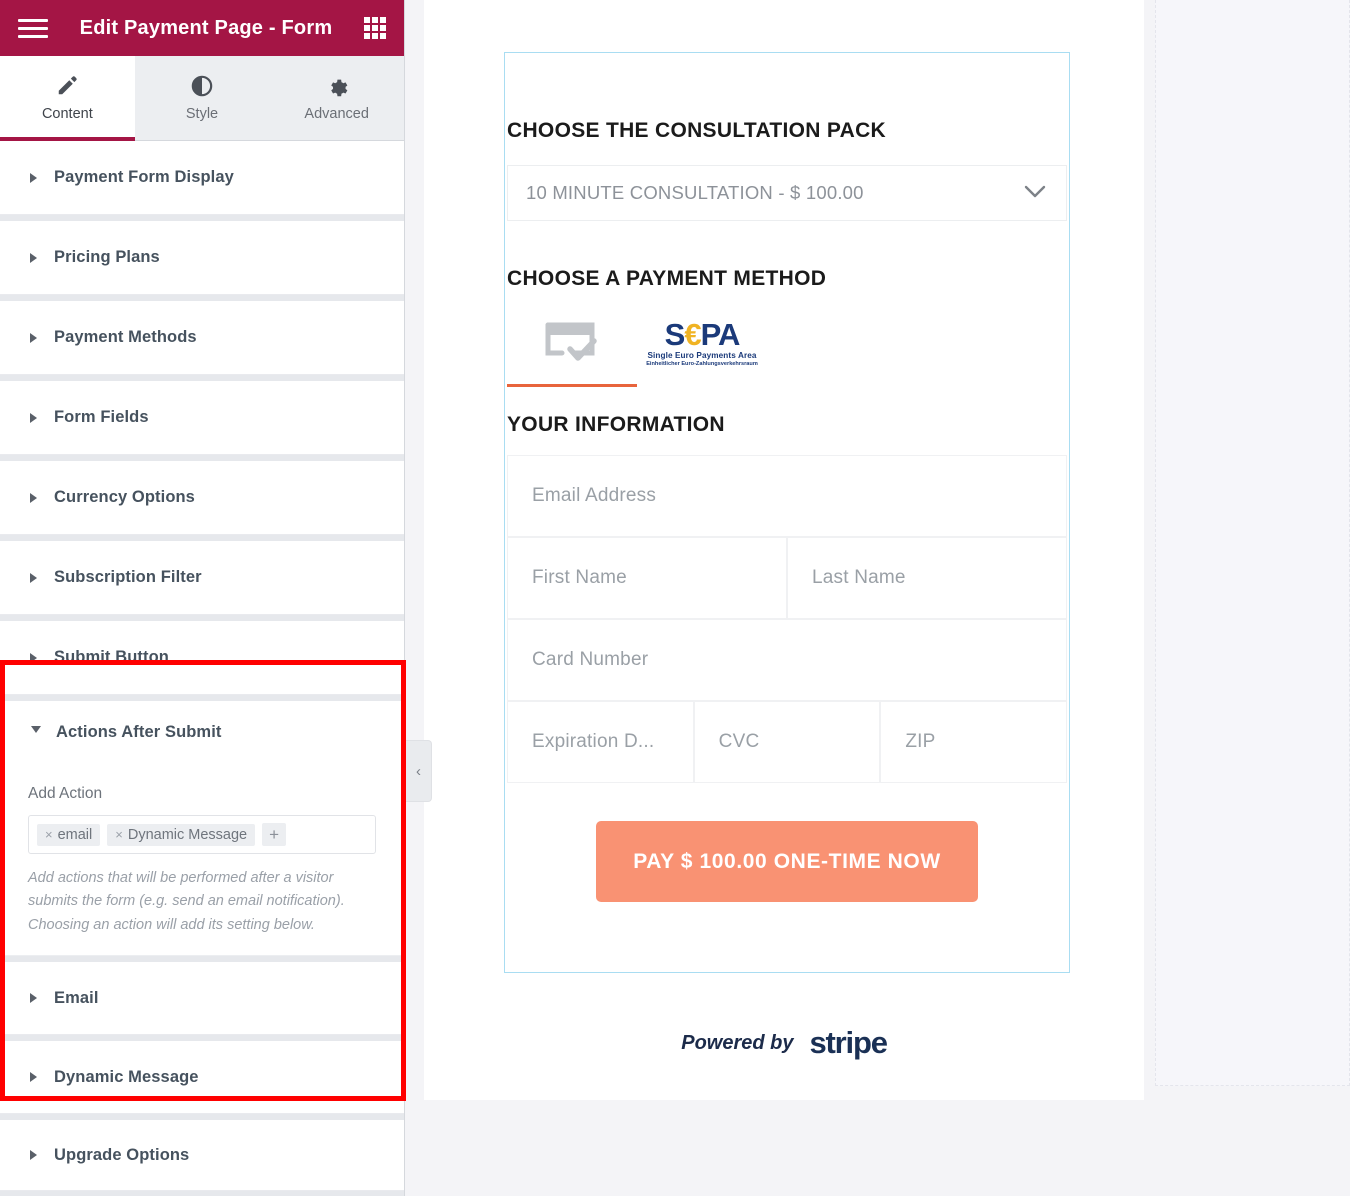 The image size is (1350, 1196). I want to click on grid-icon, so click(375, 28).